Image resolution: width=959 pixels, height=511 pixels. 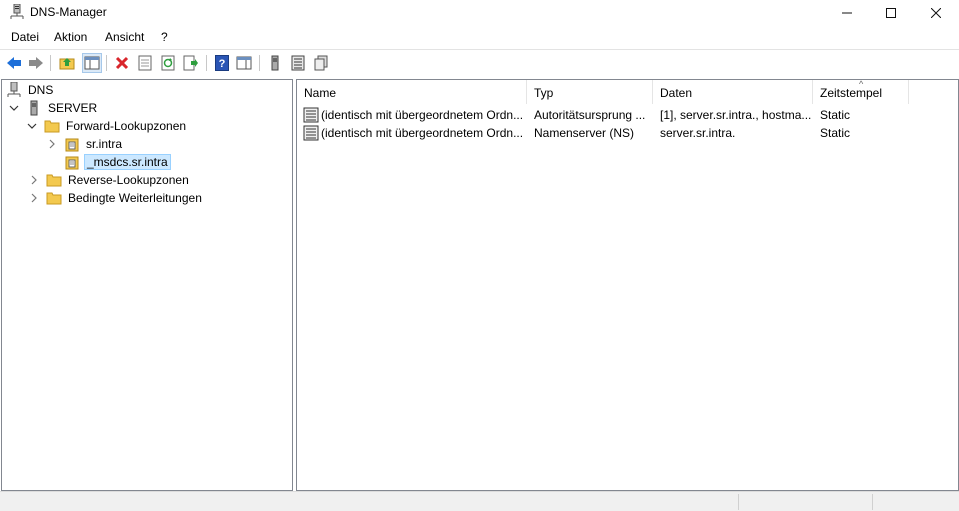 I want to click on up-folder-button, so click(x=67, y=63).